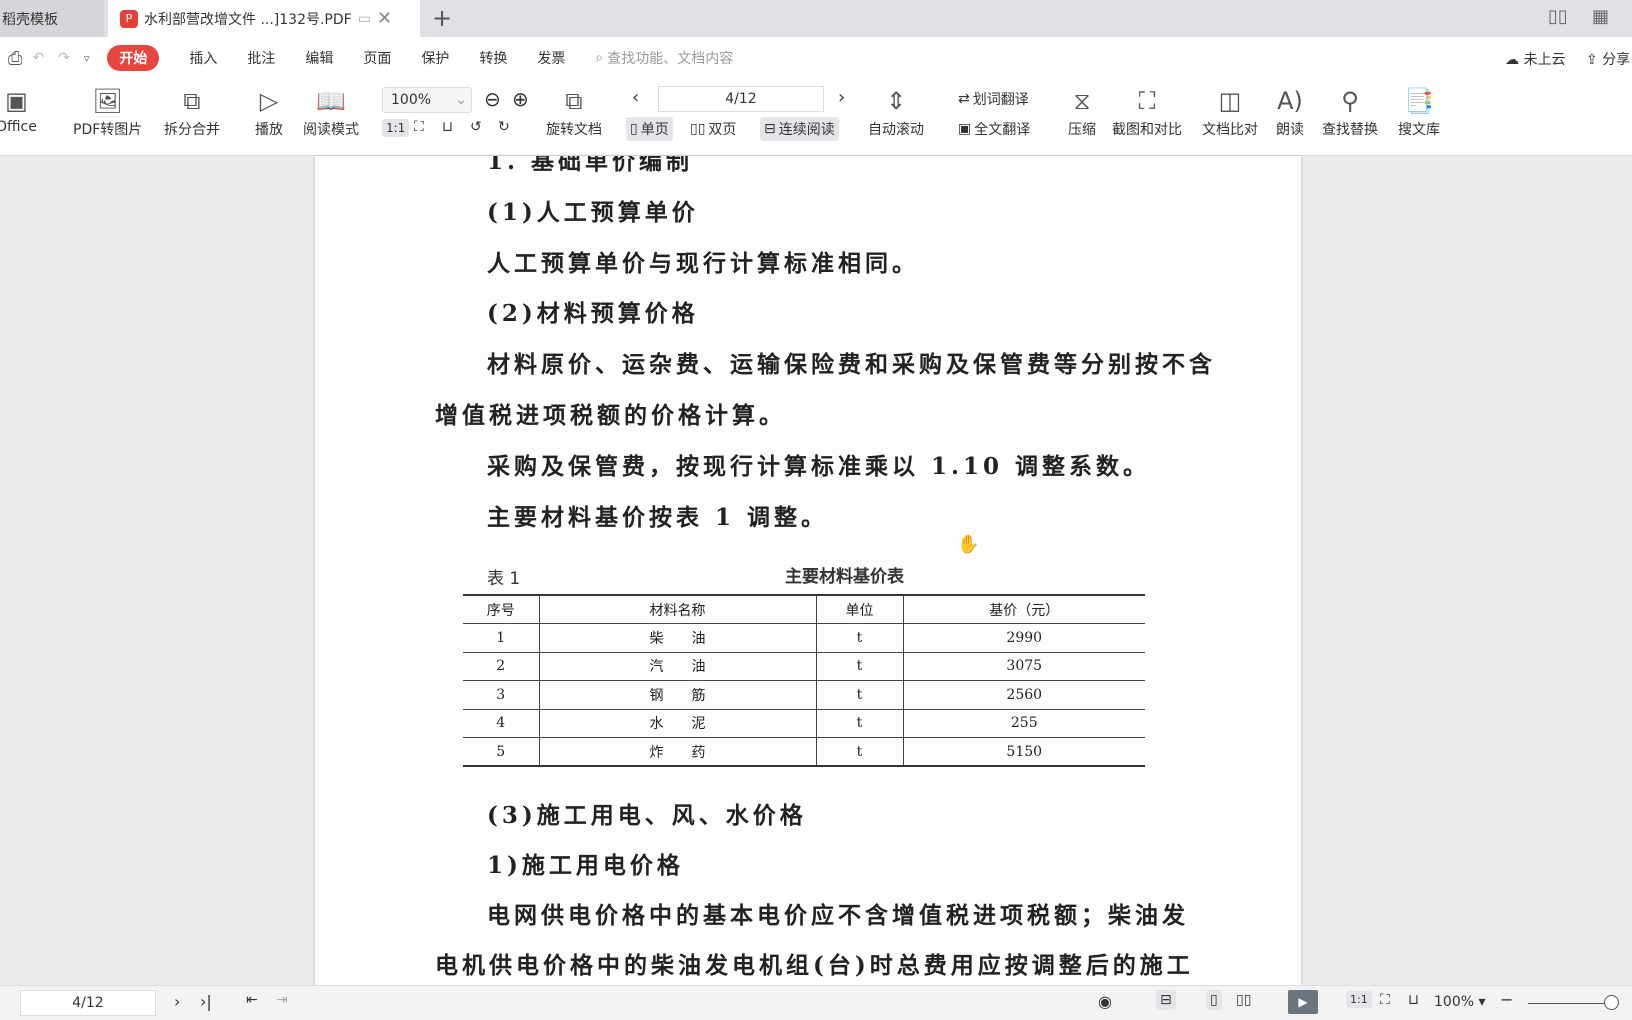 The image size is (1632, 1020). I want to click on menu-convert: 转换, so click(493, 58).